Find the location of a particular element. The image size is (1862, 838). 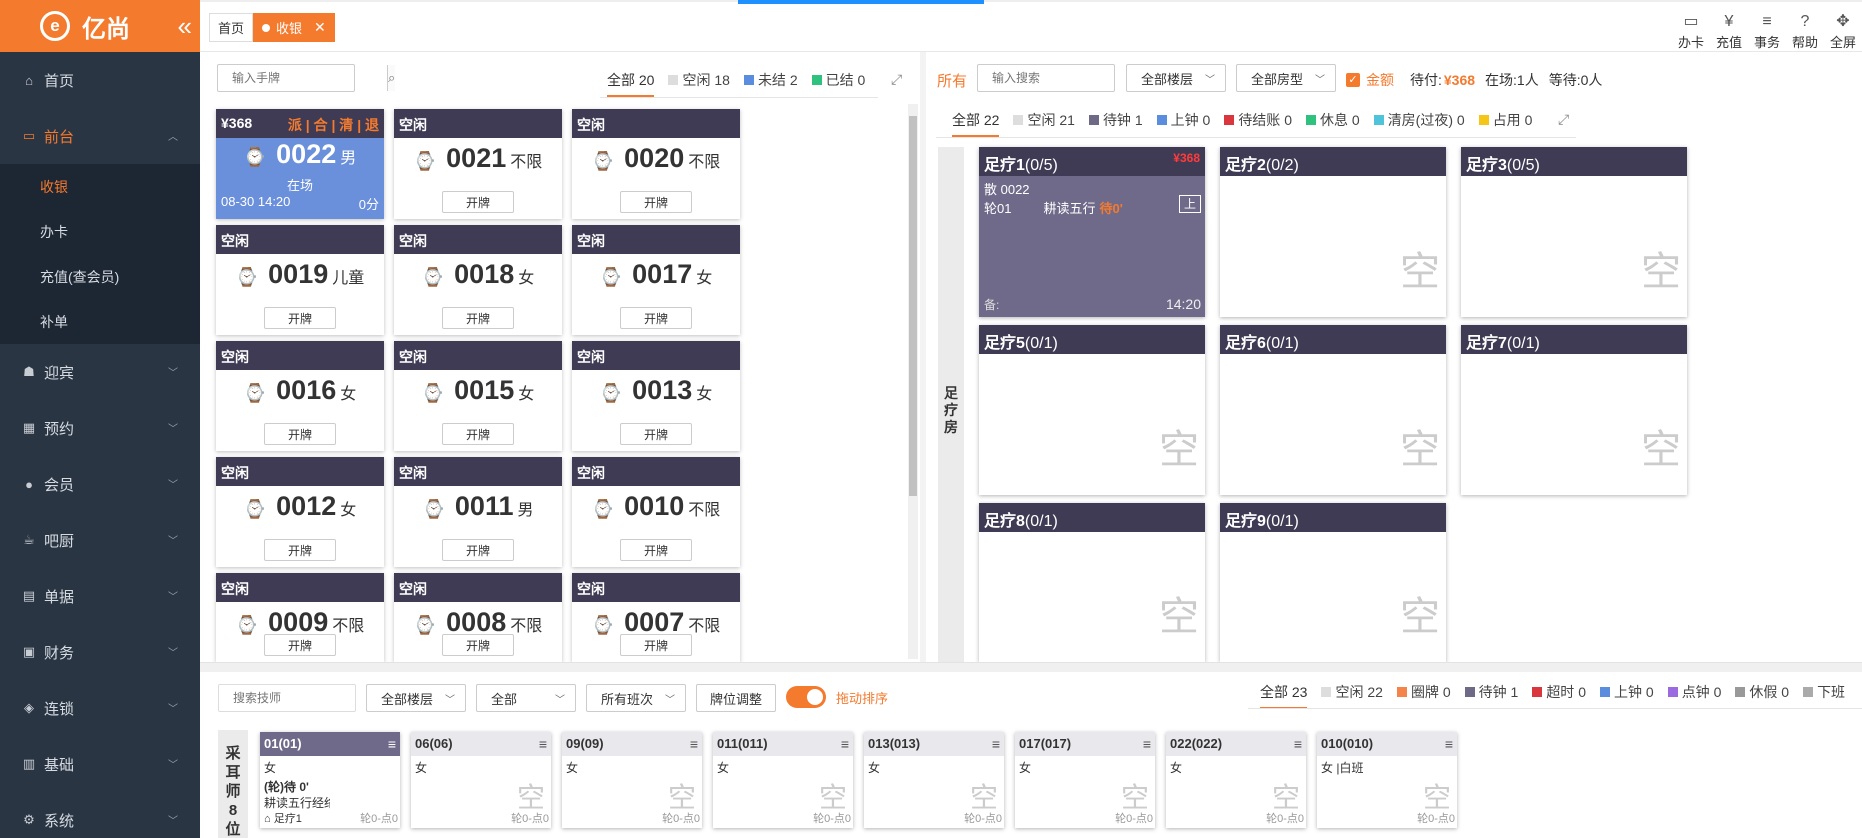

hand-tag-card: 空闲 ⌚ 0018 女开牌 is located at coordinates (478, 280).